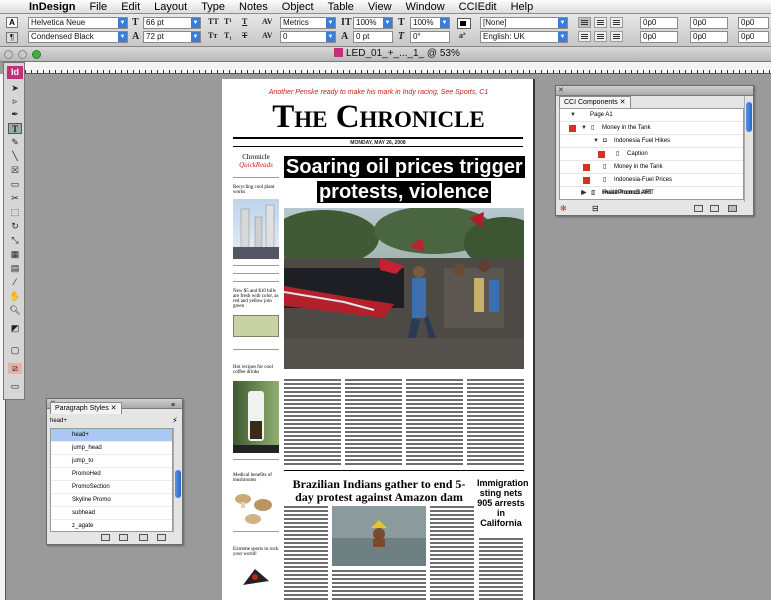  What do you see at coordinates (596, 141) in the screenshot?
I see `expand-triangle-icon: ▼` at bounding box center [596, 141].